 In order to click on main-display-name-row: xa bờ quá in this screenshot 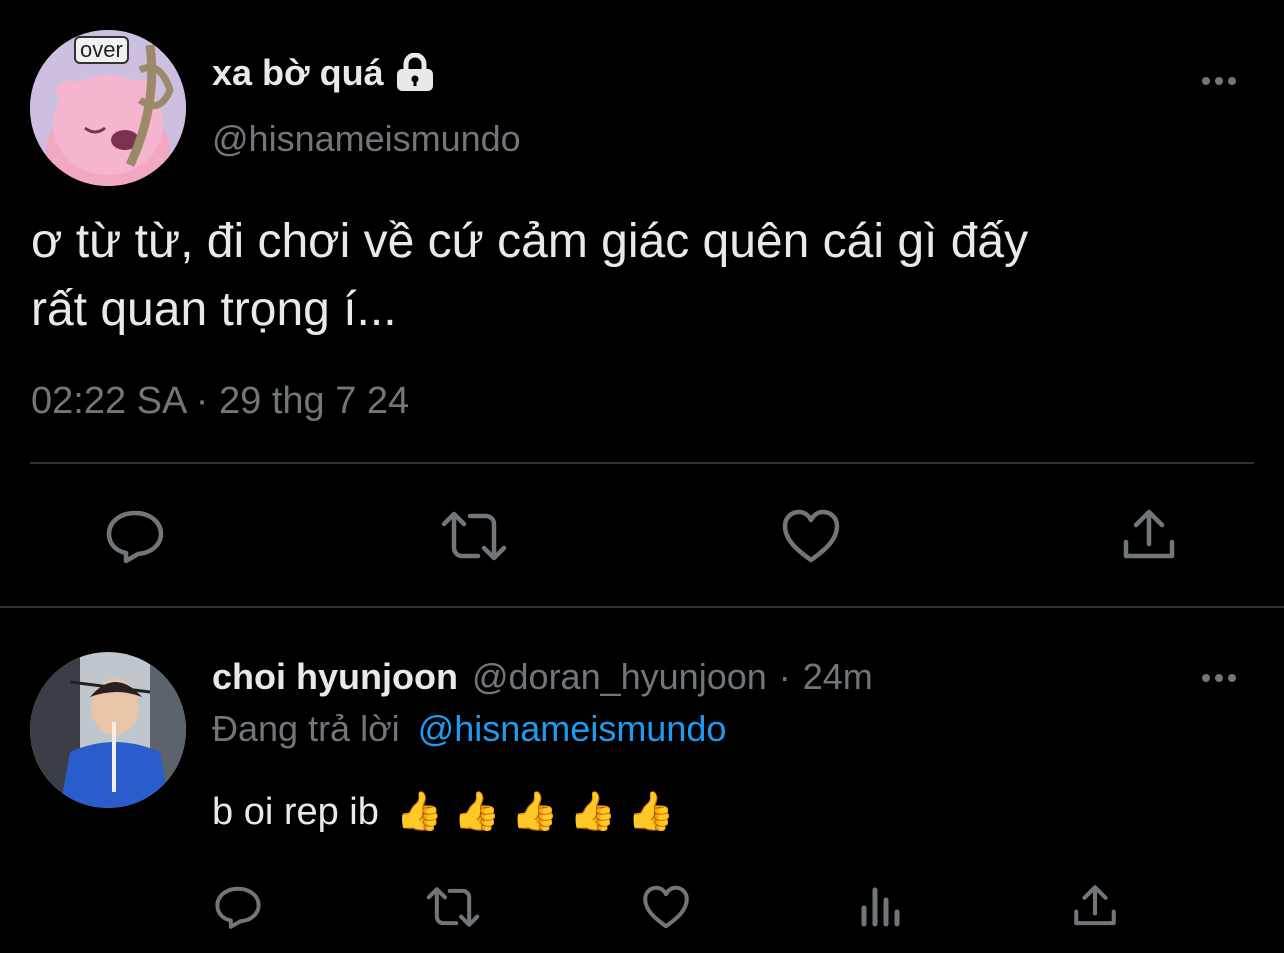, I will do `click(324, 73)`.